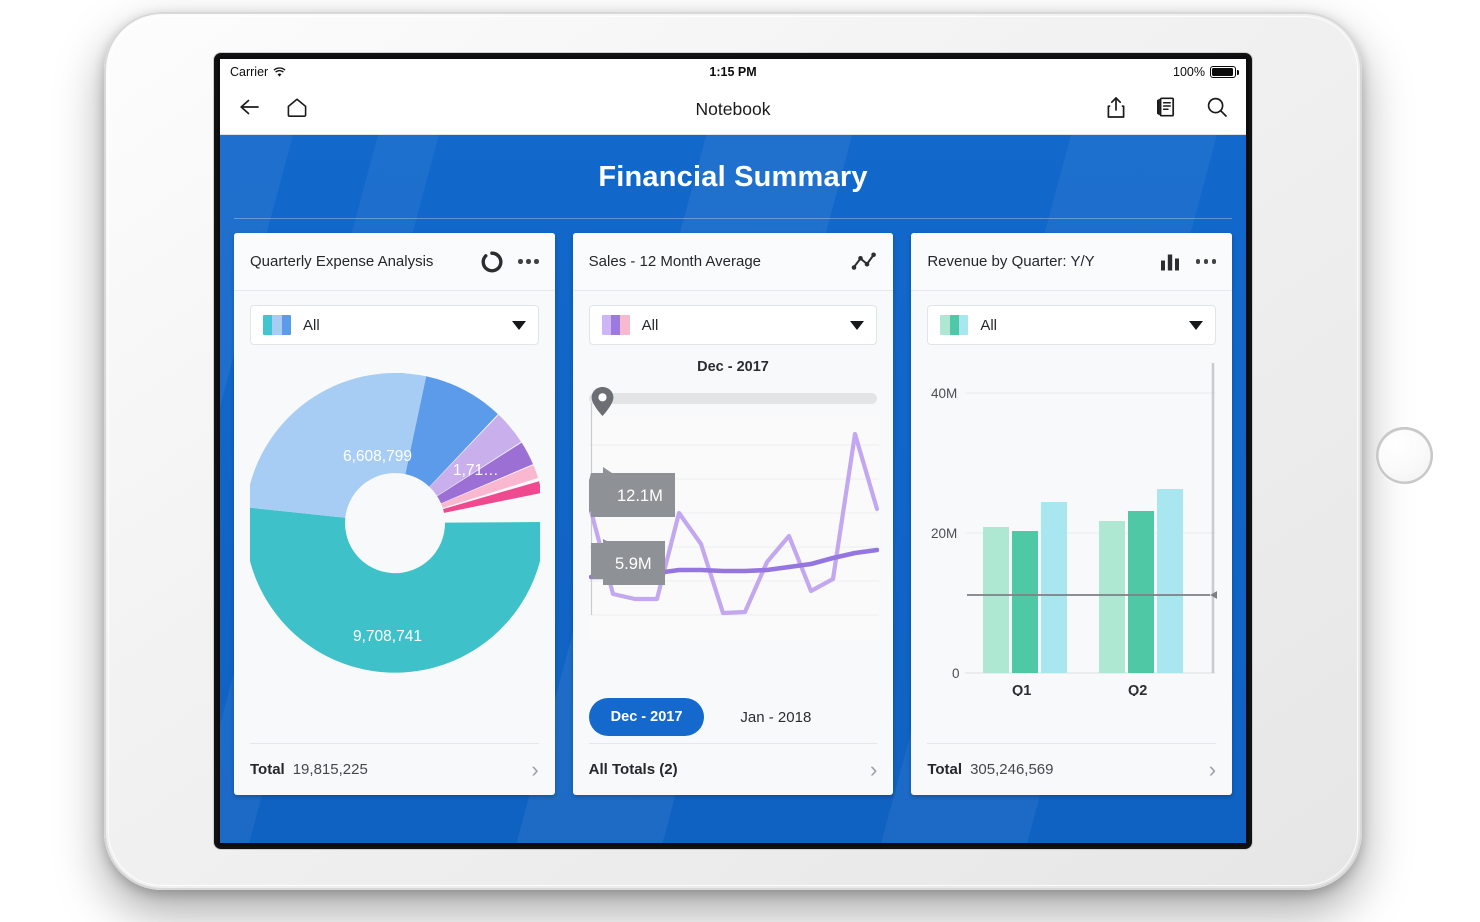 This screenshot has height=922, width=1480. What do you see at coordinates (1189, 72) in the screenshot?
I see `battery-percent-label: 100%` at bounding box center [1189, 72].